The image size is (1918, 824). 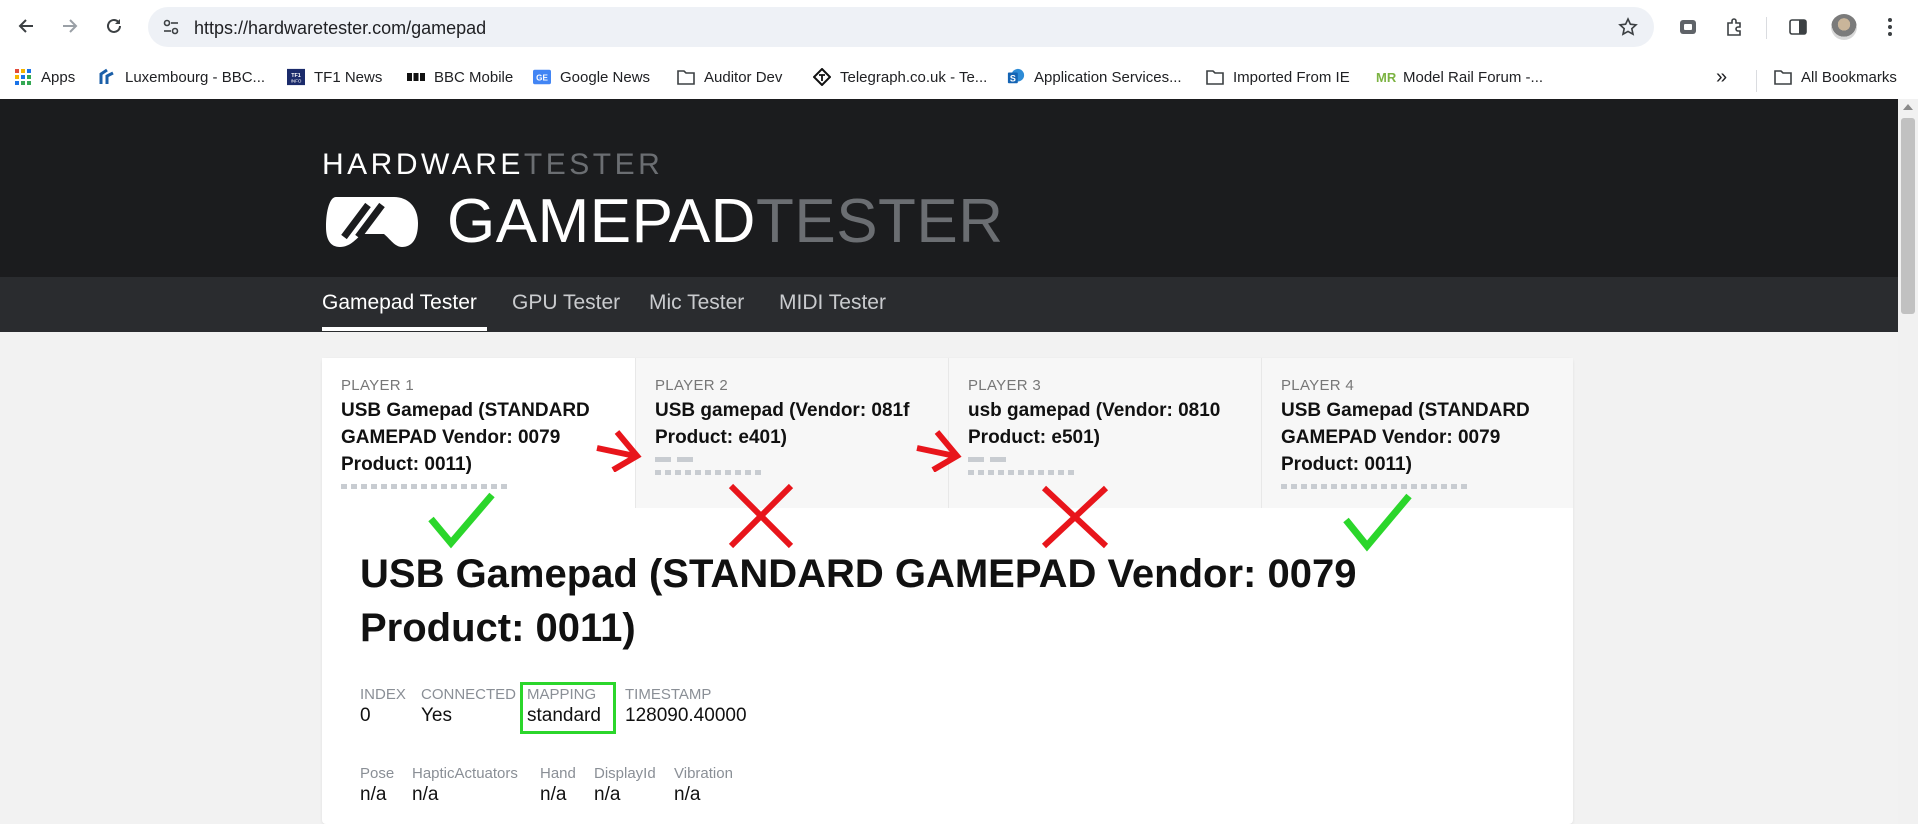 I want to click on field-key: Vibration, so click(x=703, y=773).